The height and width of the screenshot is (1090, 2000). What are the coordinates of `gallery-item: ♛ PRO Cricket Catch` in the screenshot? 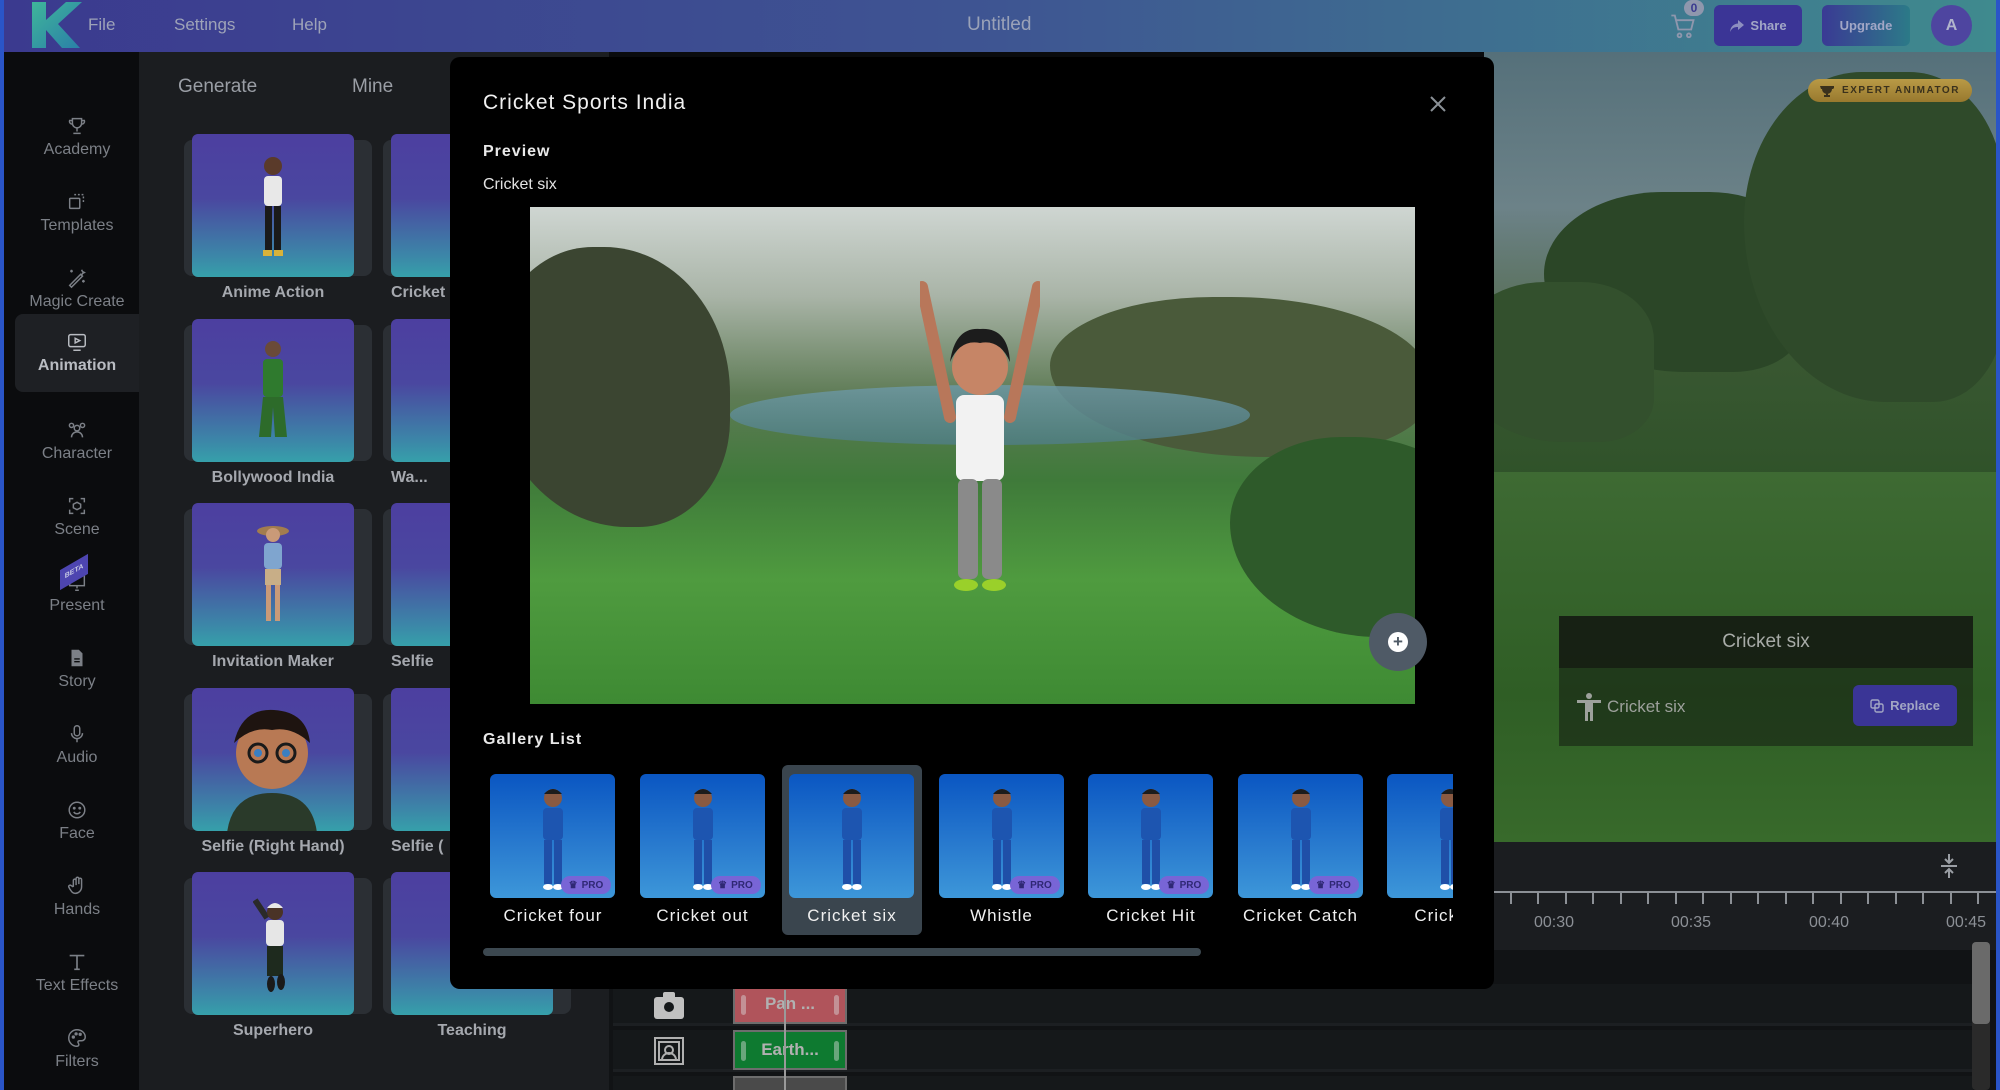 It's located at (1301, 850).